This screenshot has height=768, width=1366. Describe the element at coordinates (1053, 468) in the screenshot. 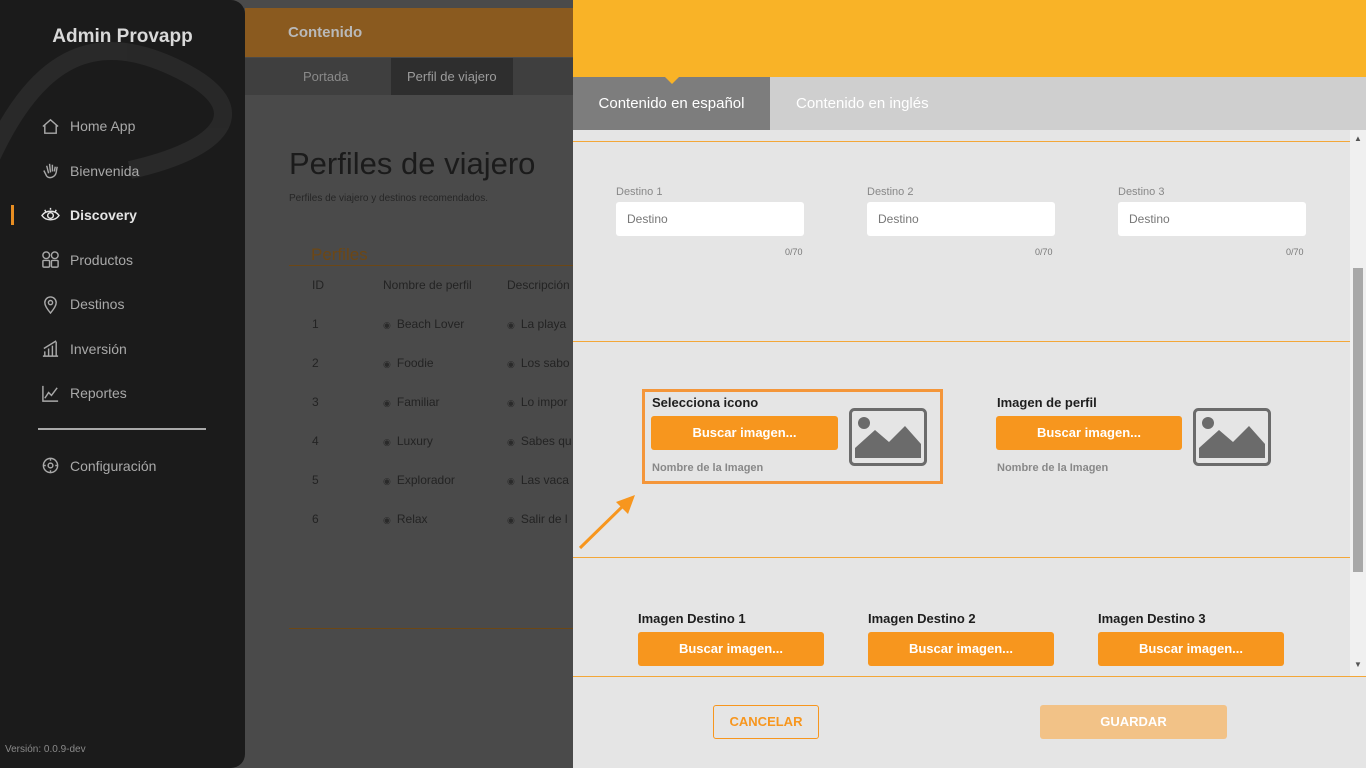

I see `perfil-image-name: Nombre de la Imagen` at that location.